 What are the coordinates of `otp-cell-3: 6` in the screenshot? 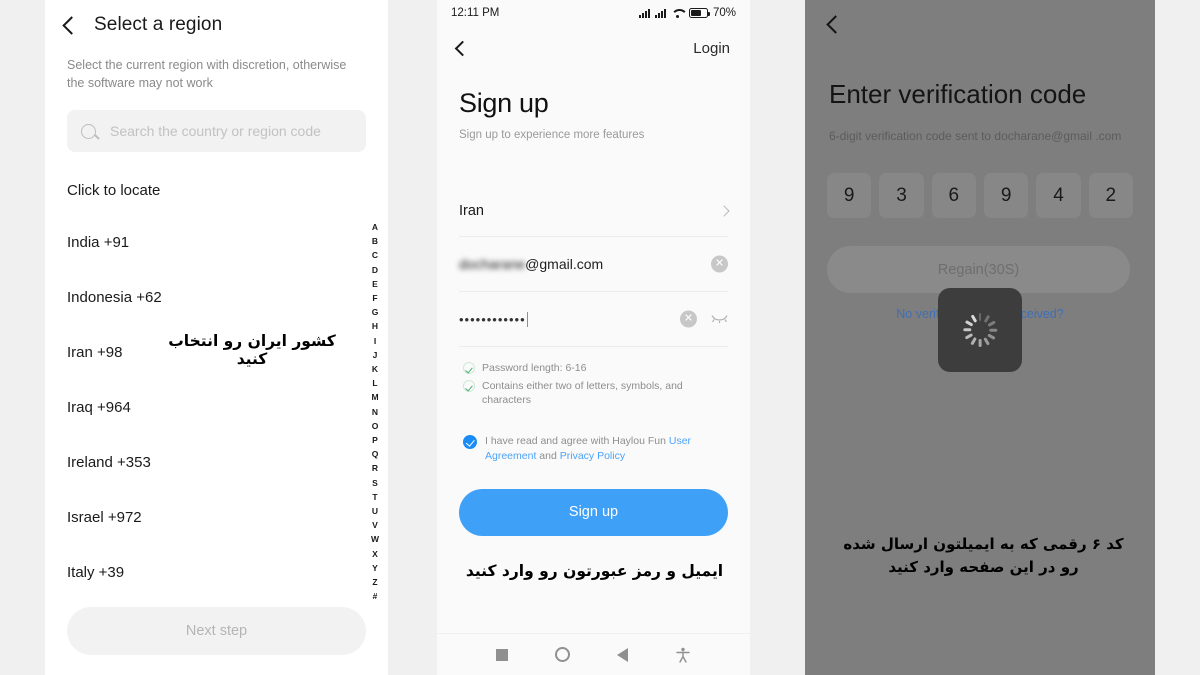 It's located at (953, 195).